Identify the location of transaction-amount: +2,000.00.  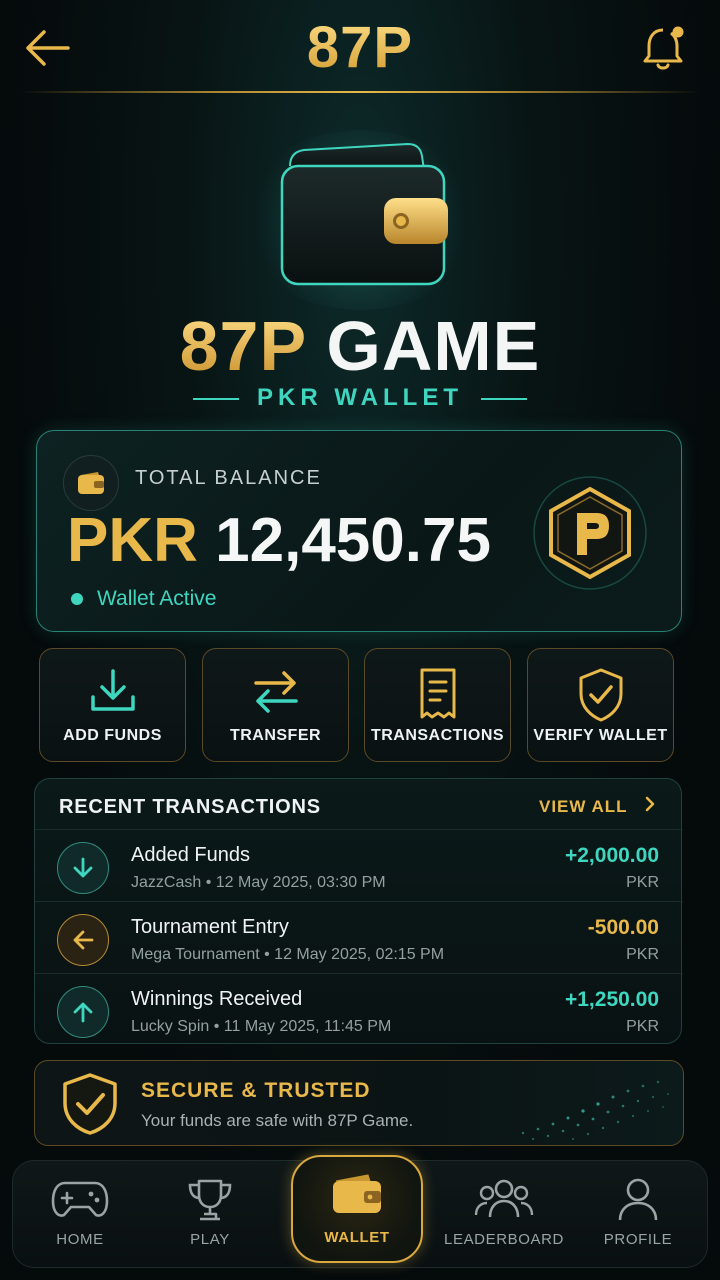
(611, 855).